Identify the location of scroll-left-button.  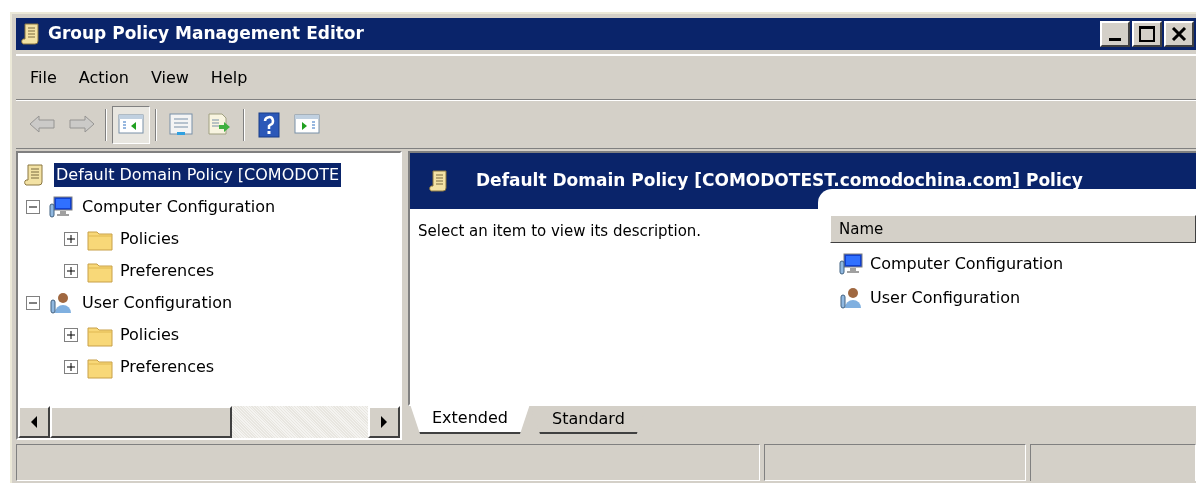
(34, 422).